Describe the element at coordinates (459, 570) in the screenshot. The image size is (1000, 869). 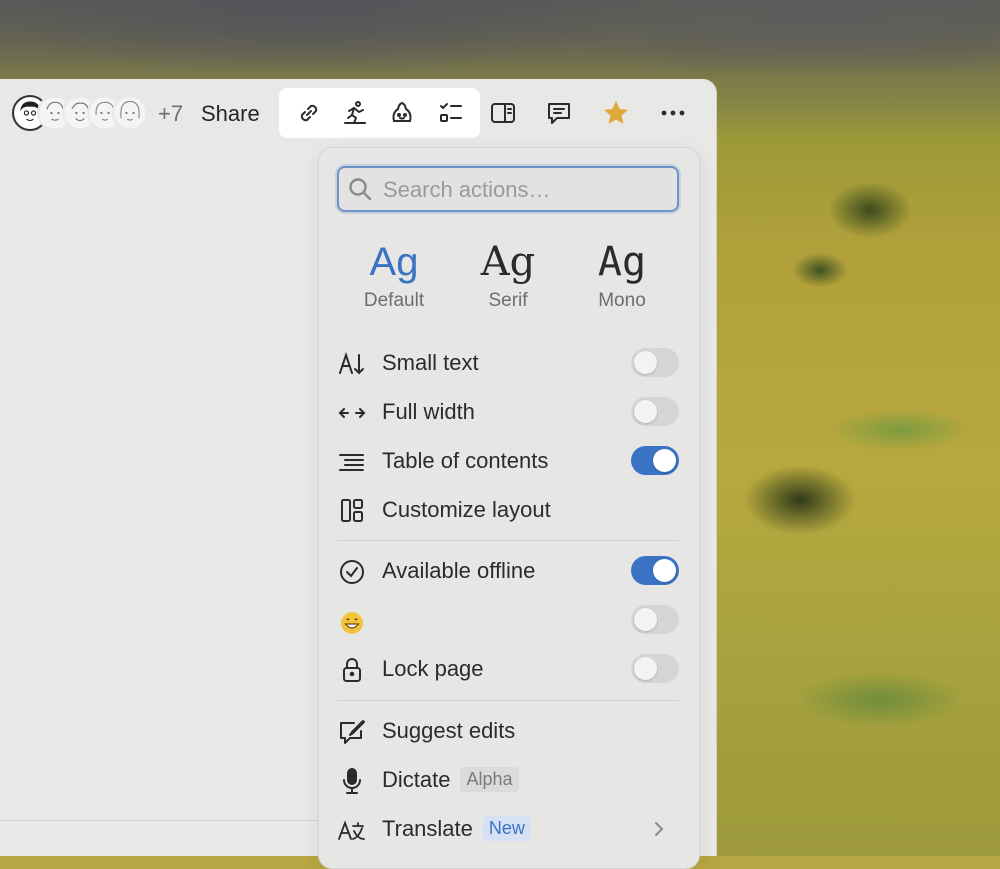
I see `available-offline-label: Available offline` at that location.